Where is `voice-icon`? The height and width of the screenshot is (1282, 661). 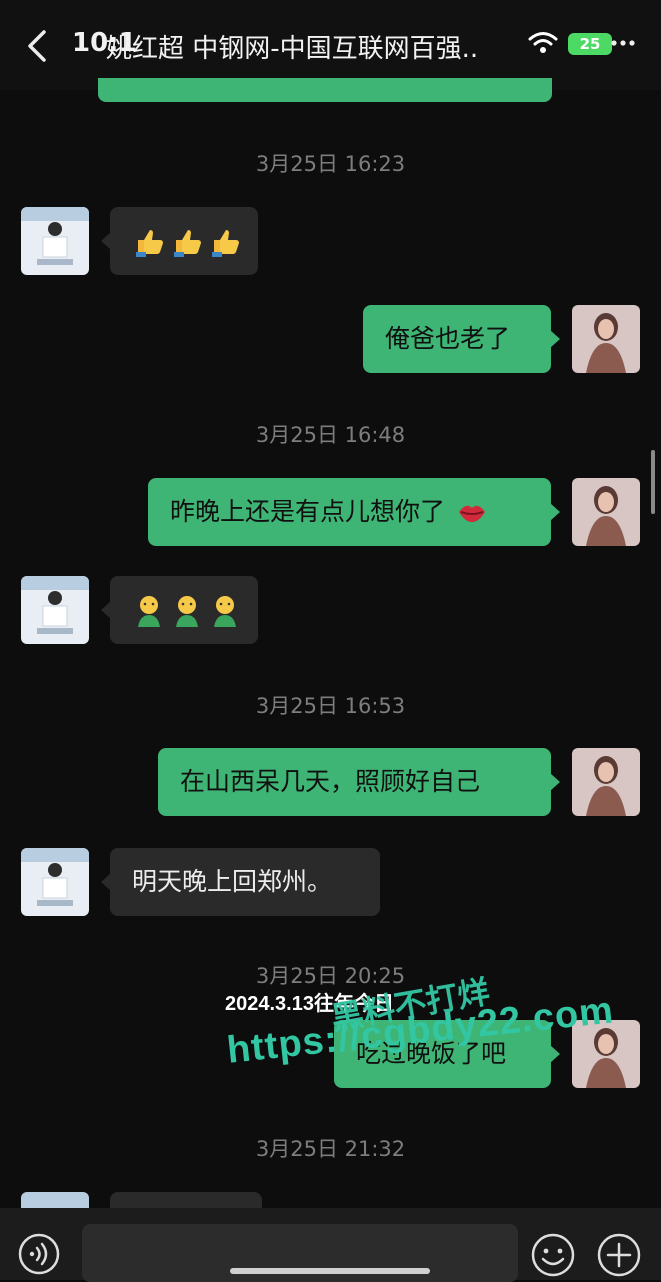
voice-icon is located at coordinates (39, 1254).